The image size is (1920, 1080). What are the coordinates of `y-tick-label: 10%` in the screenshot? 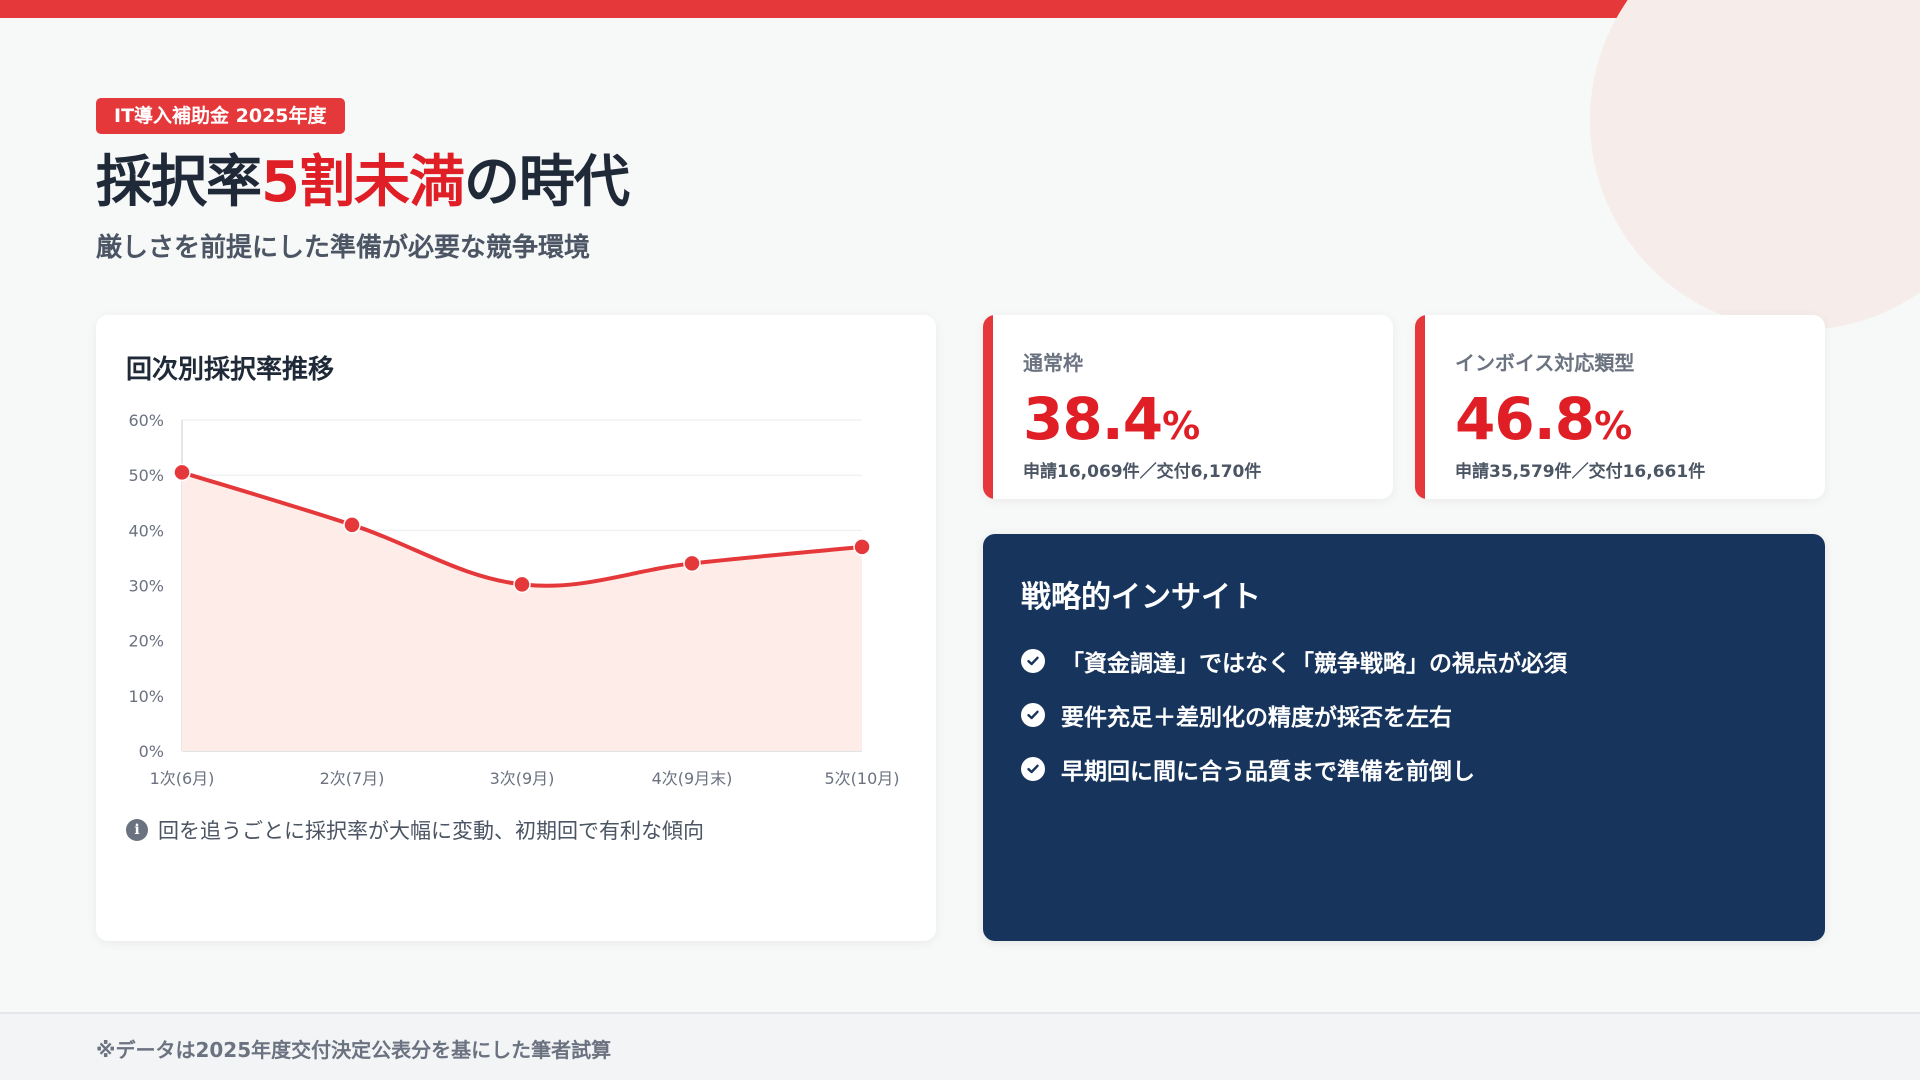 It's located at (146, 696).